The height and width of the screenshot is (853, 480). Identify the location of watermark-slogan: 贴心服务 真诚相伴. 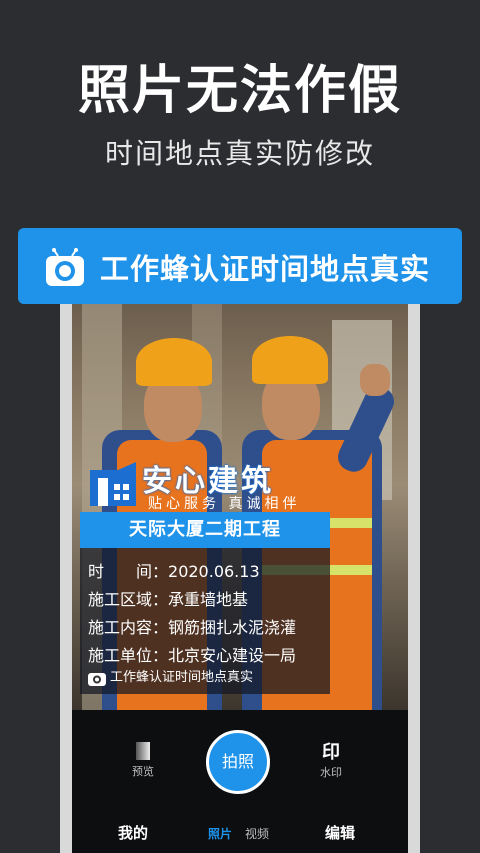
(224, 504).